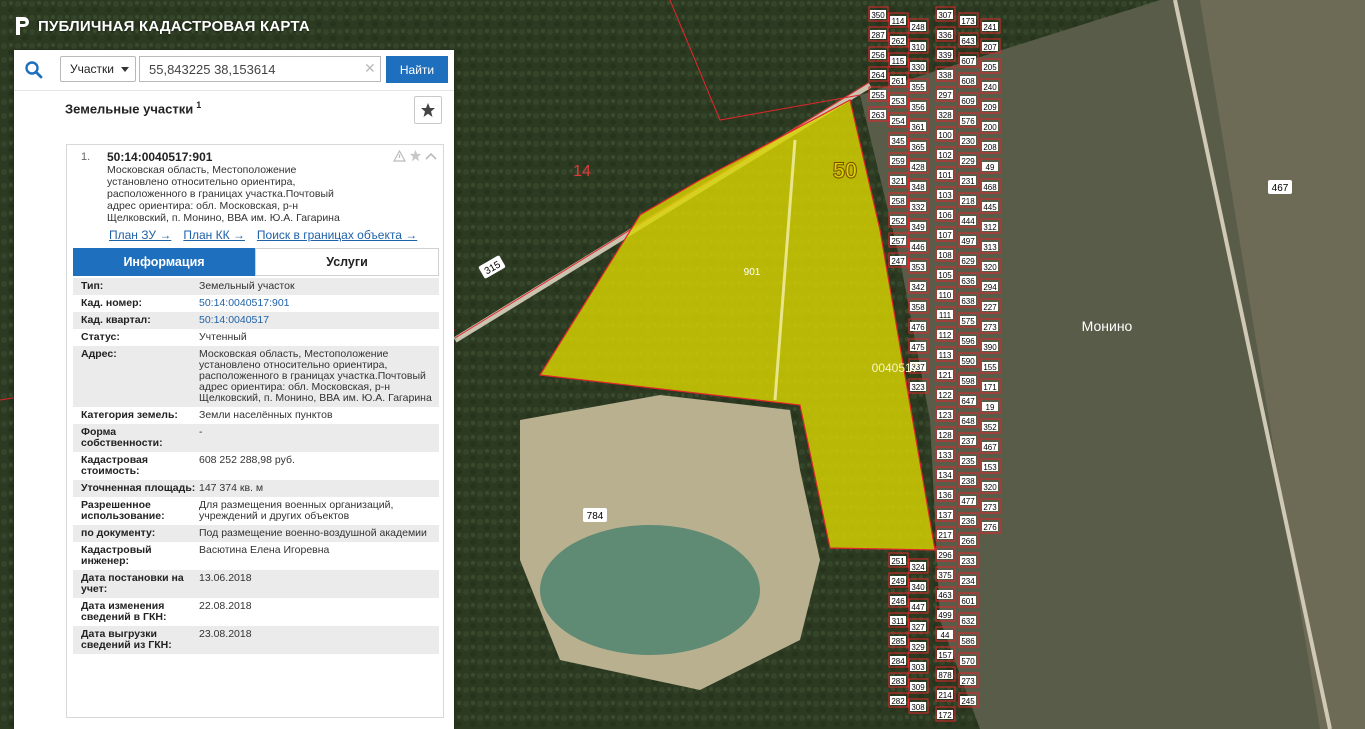 Image resolution: width=1365 pixels, height=729 pixels. Describe the element at coordinates (337, 235) in the screenshot. I see `search-in-bounds-link: Поиск в границах объекта →` at that location.